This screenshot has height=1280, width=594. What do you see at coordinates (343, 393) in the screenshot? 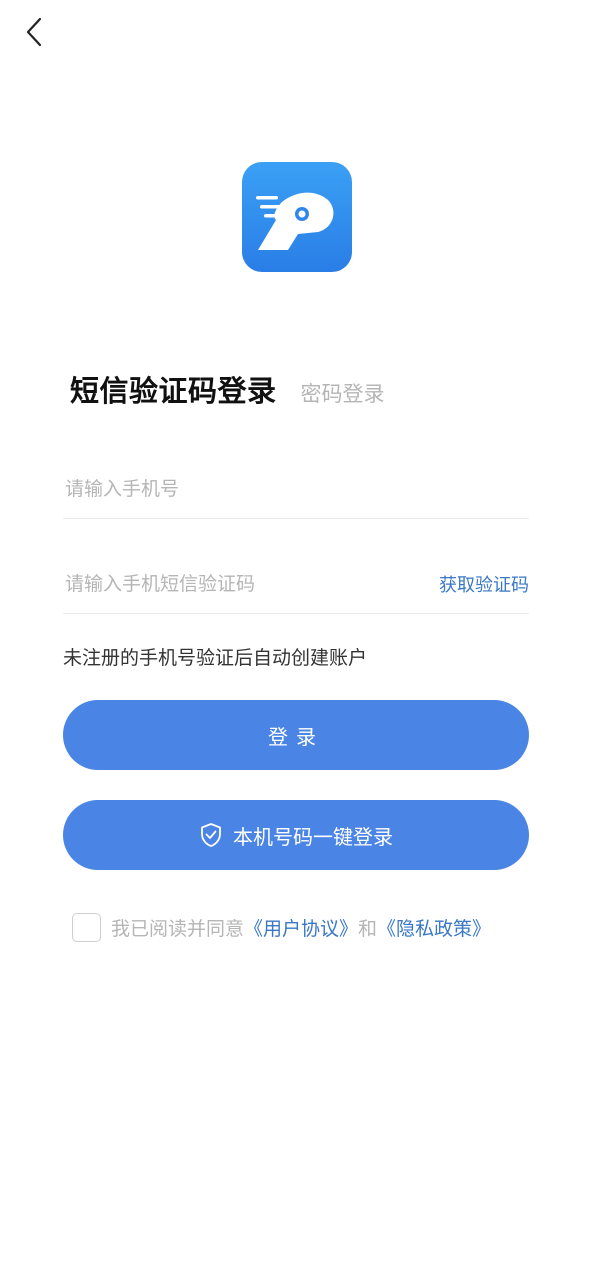
I see `tab-password-login: 密码登录` at bounding box center [343, 393].